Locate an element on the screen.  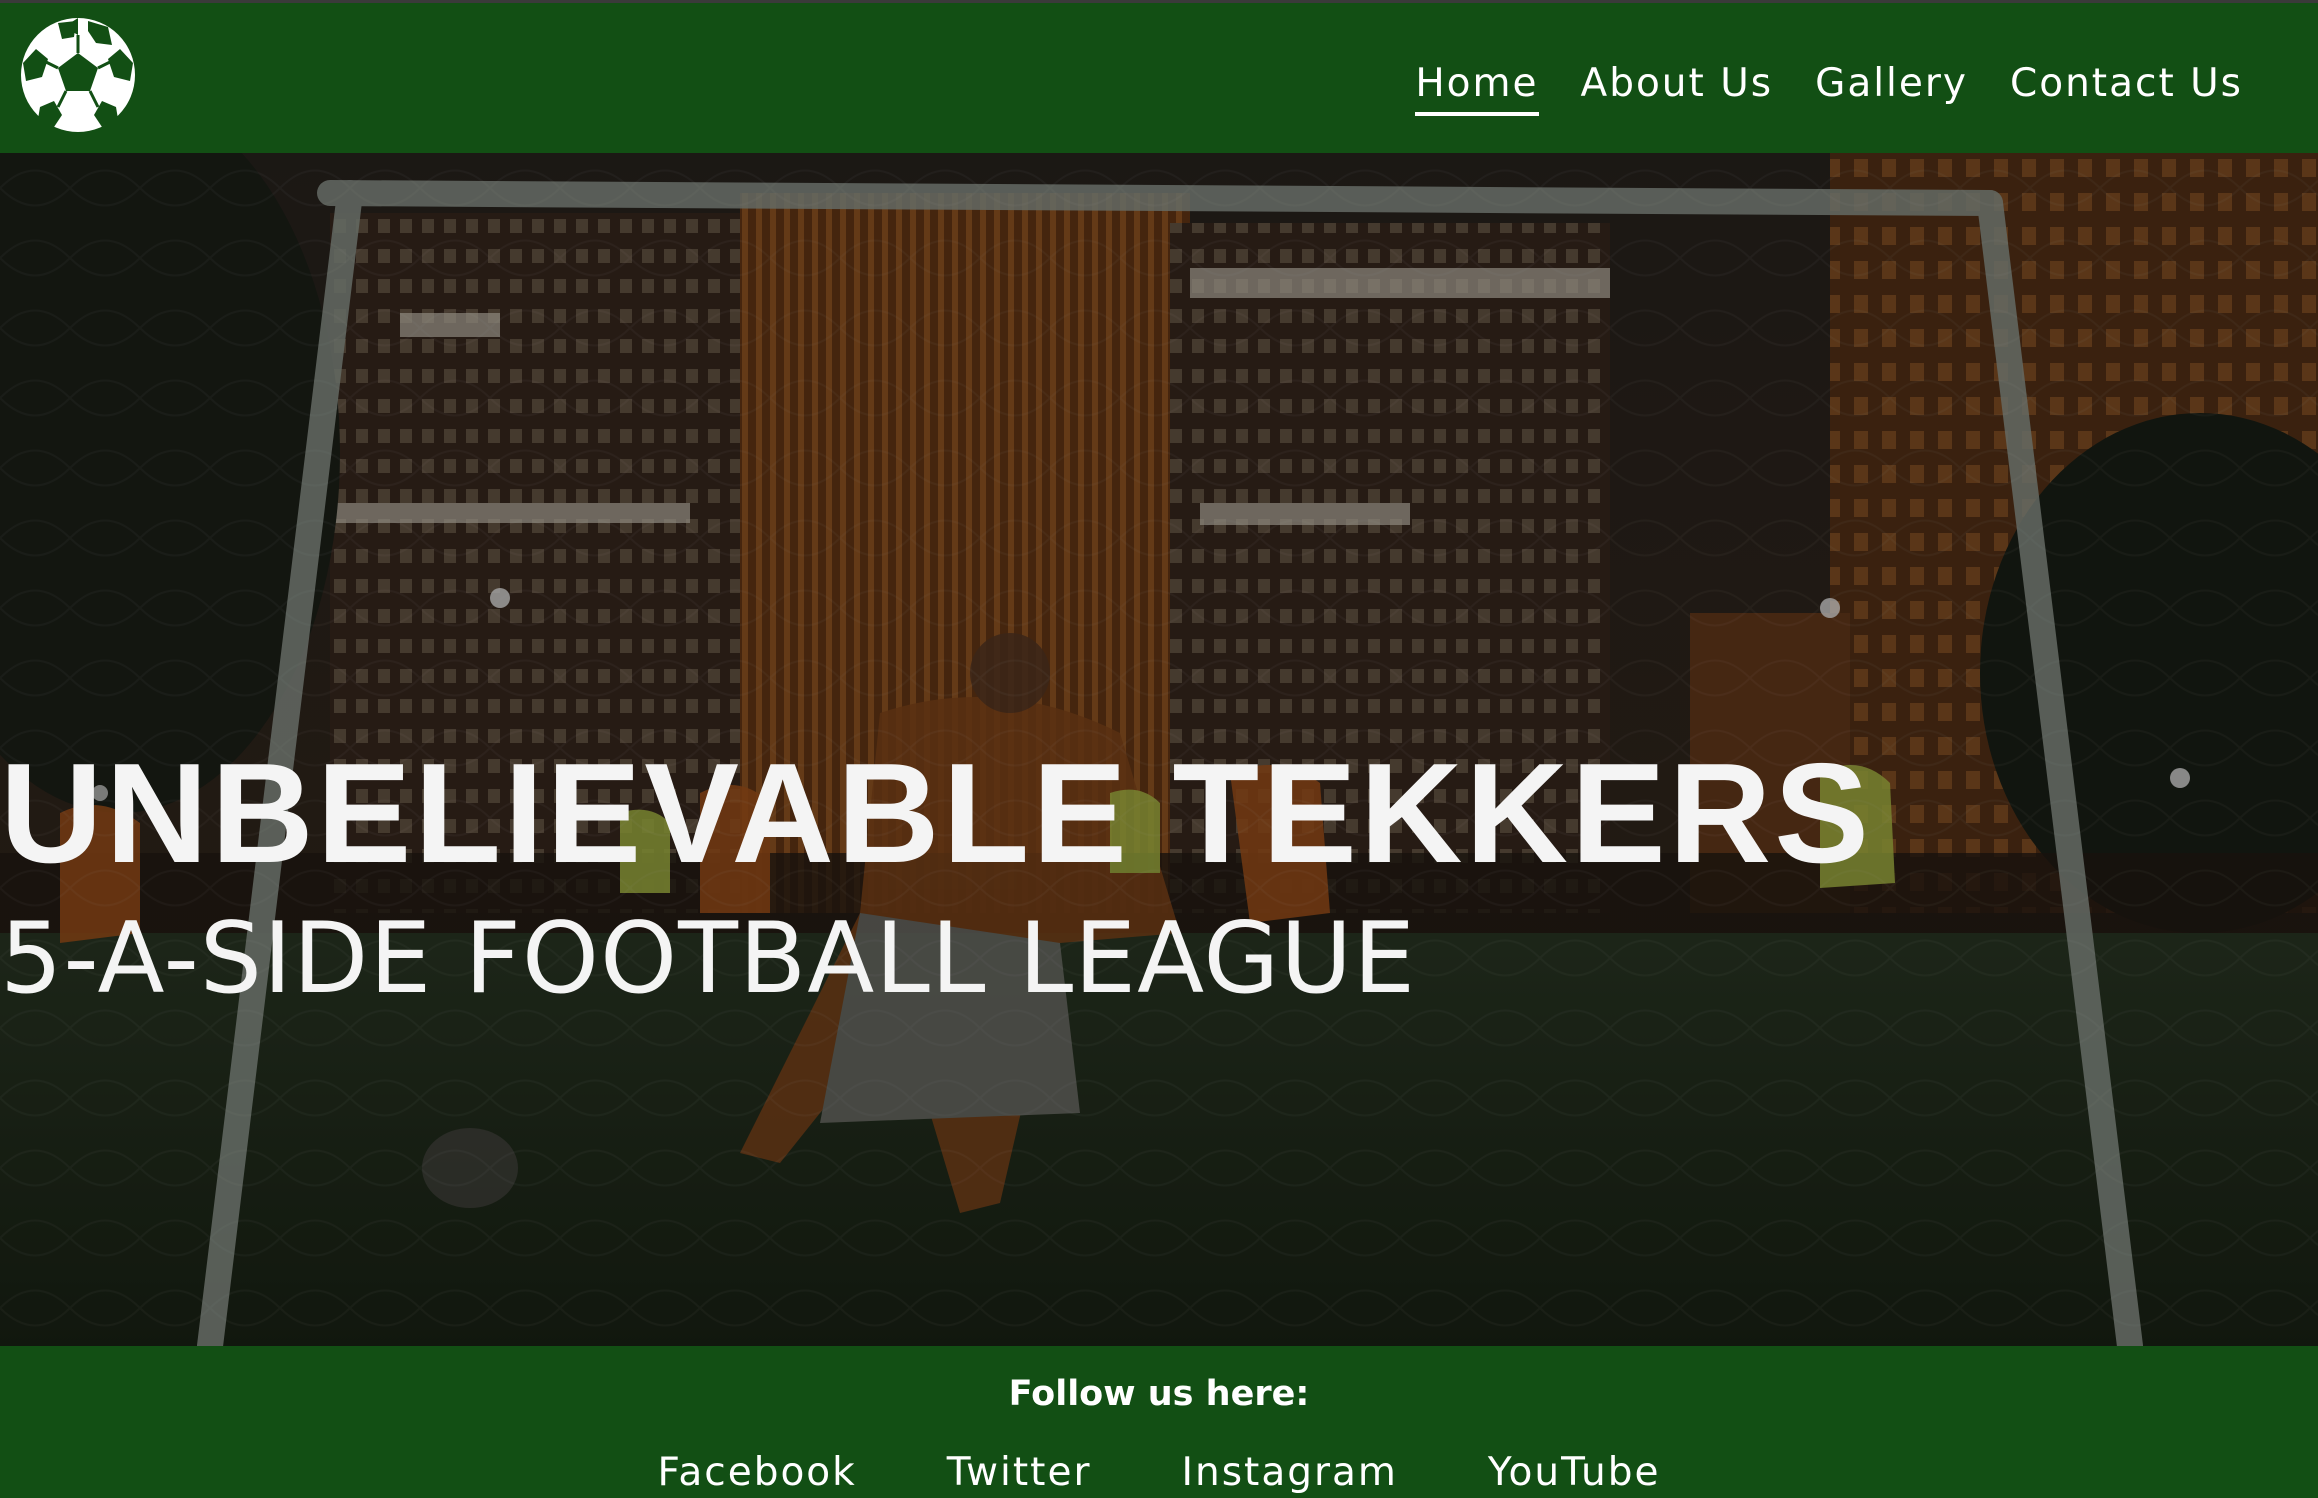
follow-us-label: Follow us here: is located at coordinates (1159, 1394).